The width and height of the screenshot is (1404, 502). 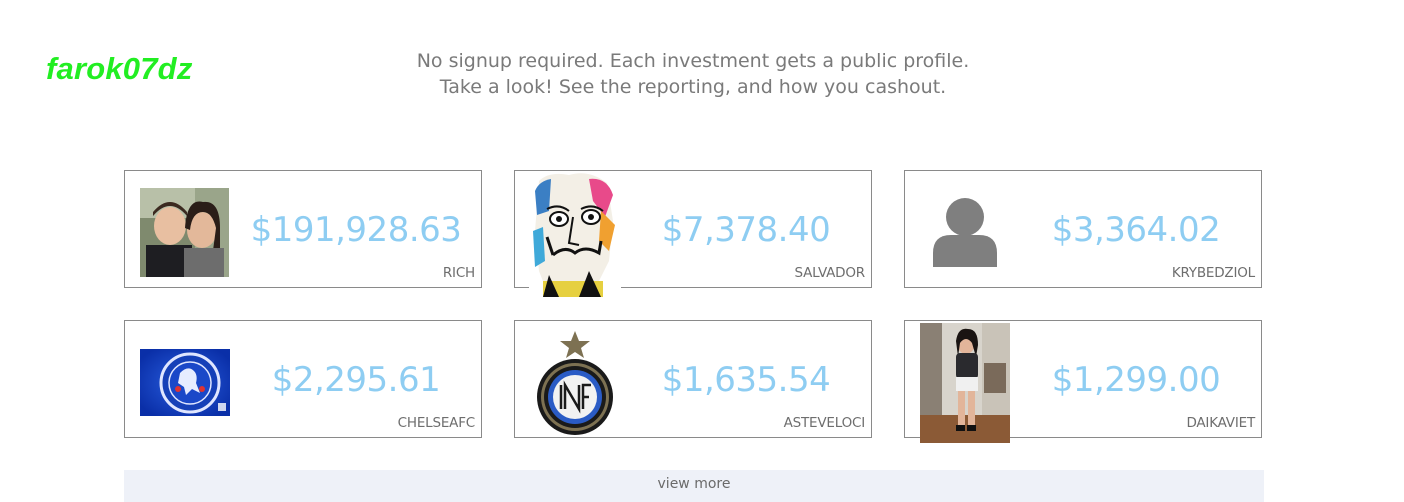 I want to click on couple-photo-avatar, so click(x=184, y=232).